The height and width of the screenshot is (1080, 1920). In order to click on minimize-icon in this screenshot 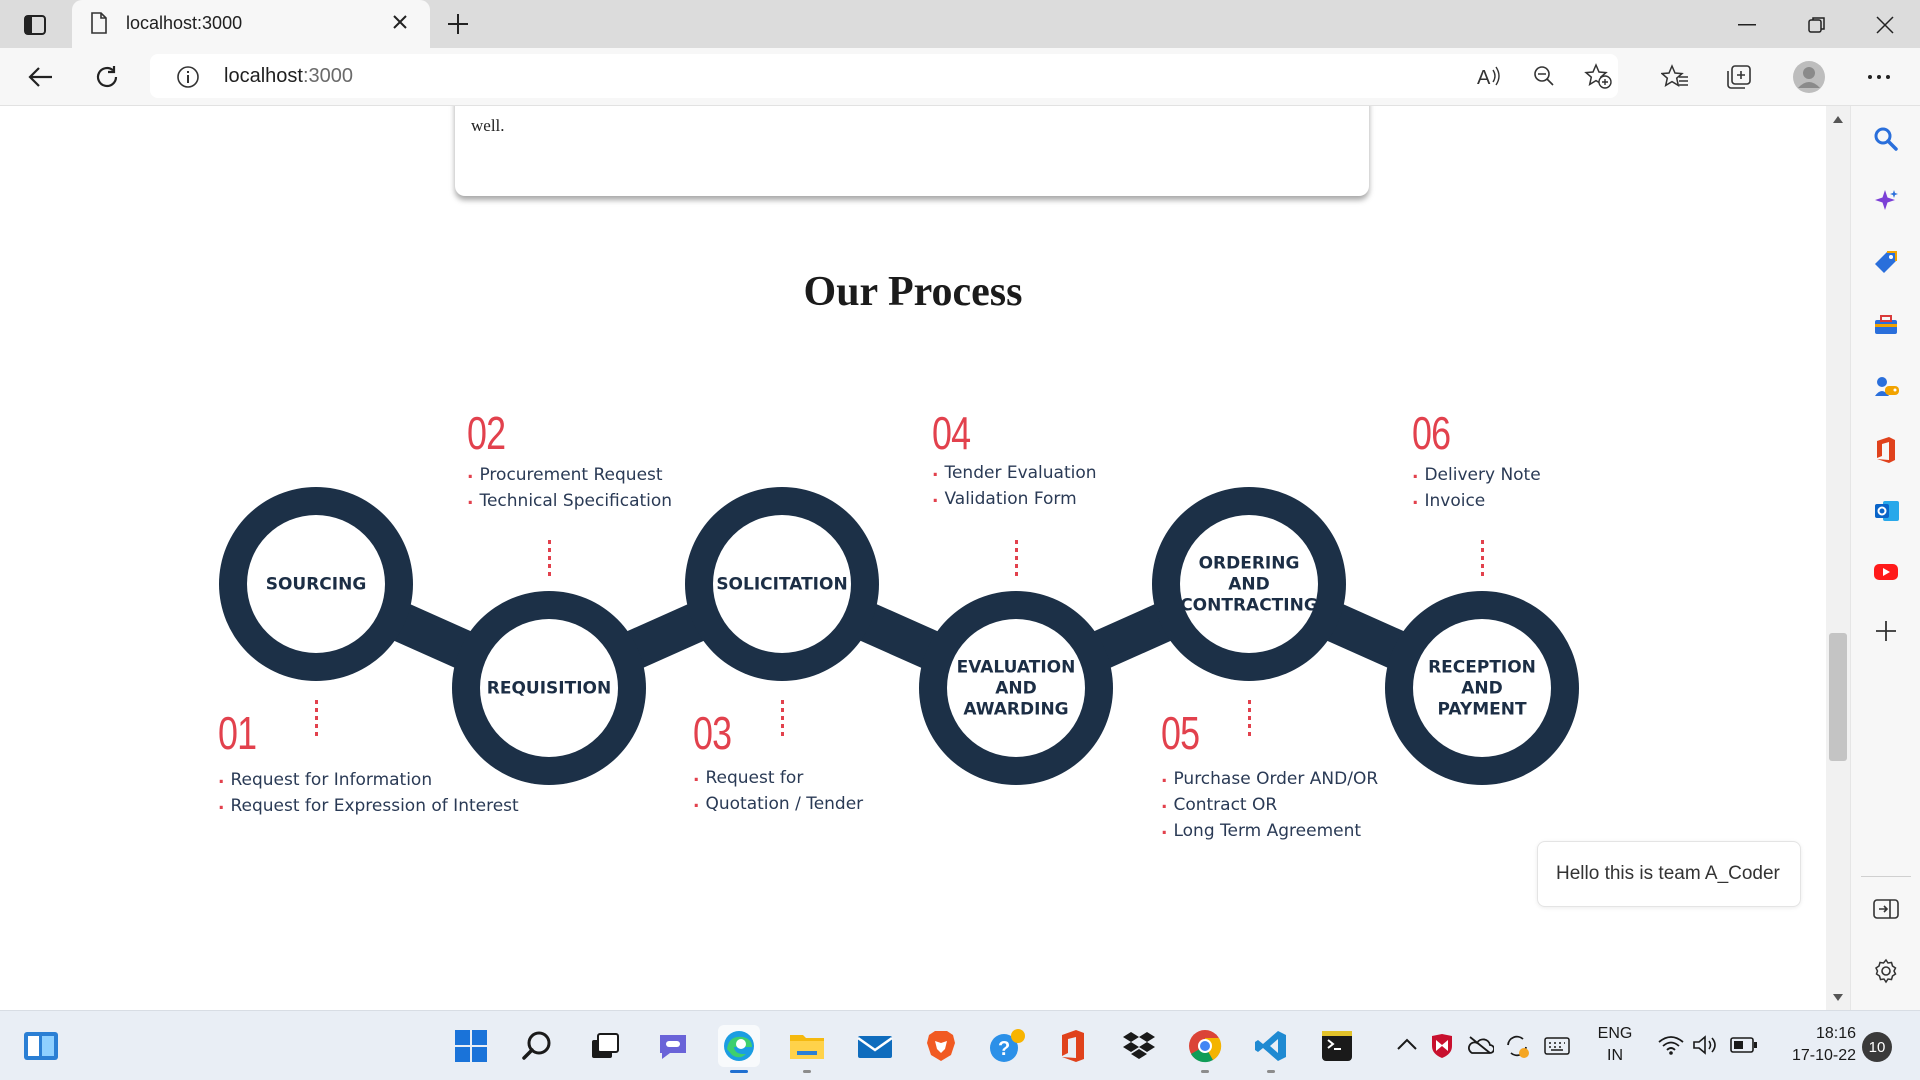, I will do `click(1747, 25)`.